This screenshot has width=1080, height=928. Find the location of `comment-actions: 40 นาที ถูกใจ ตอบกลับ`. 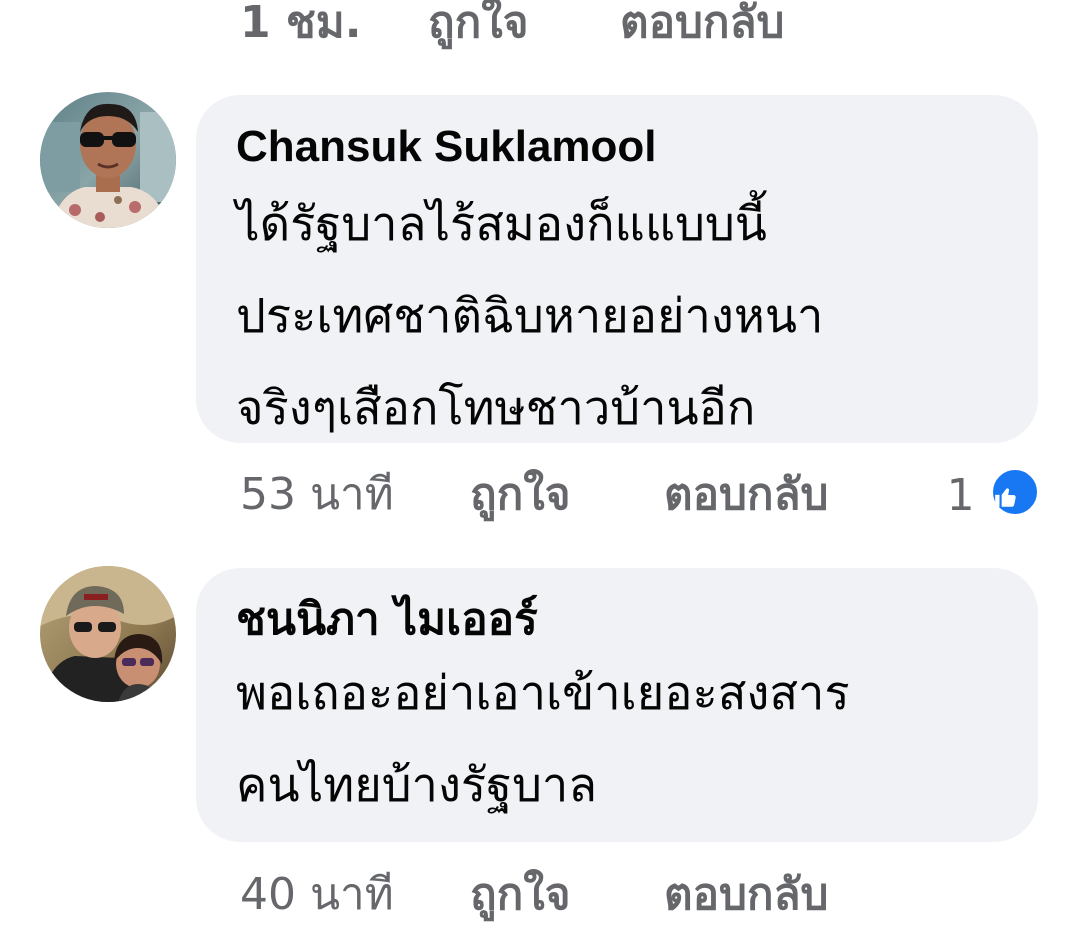

comment-actions: 40 นาที ถูกใจ ตอบกลับ is located at coordinates (534, 894).